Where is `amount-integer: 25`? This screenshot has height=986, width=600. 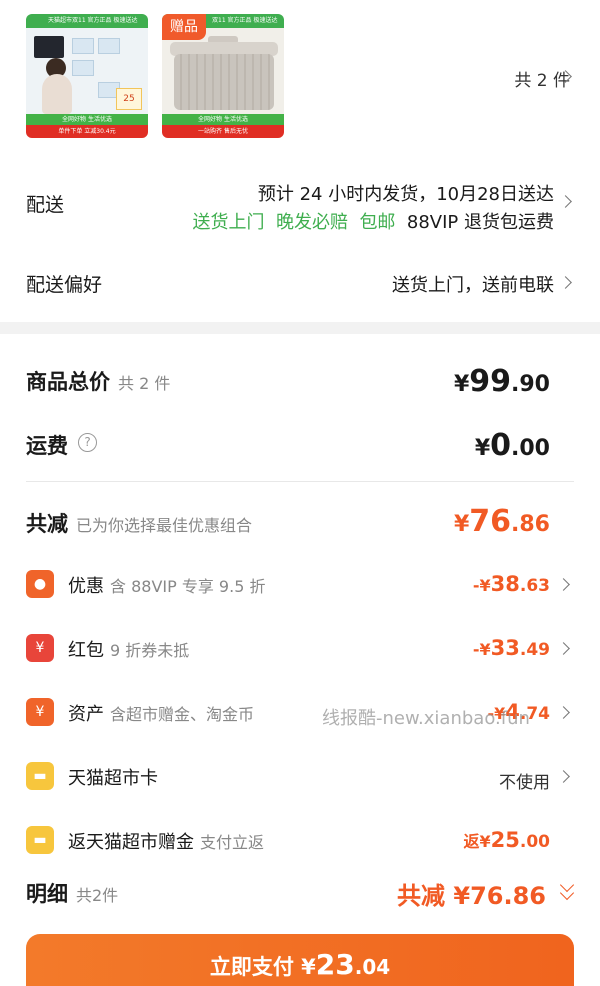
amount-integer: 25 is located at coordinates (505, 840).